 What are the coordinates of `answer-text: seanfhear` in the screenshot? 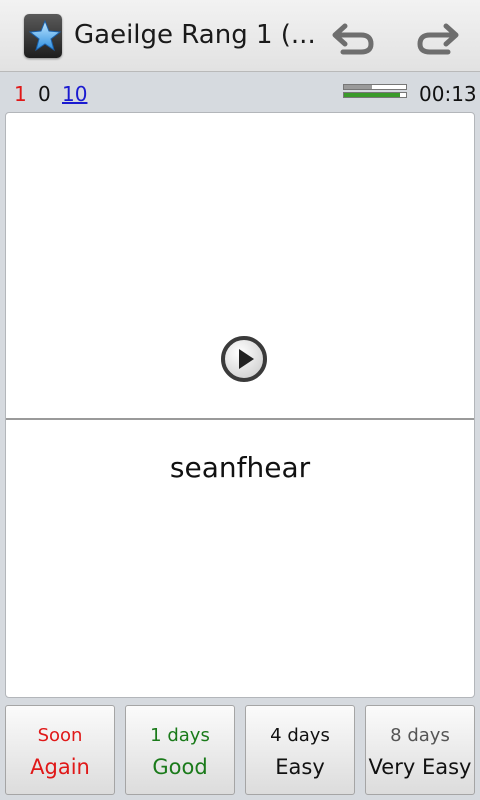 It's located at (240, 467).